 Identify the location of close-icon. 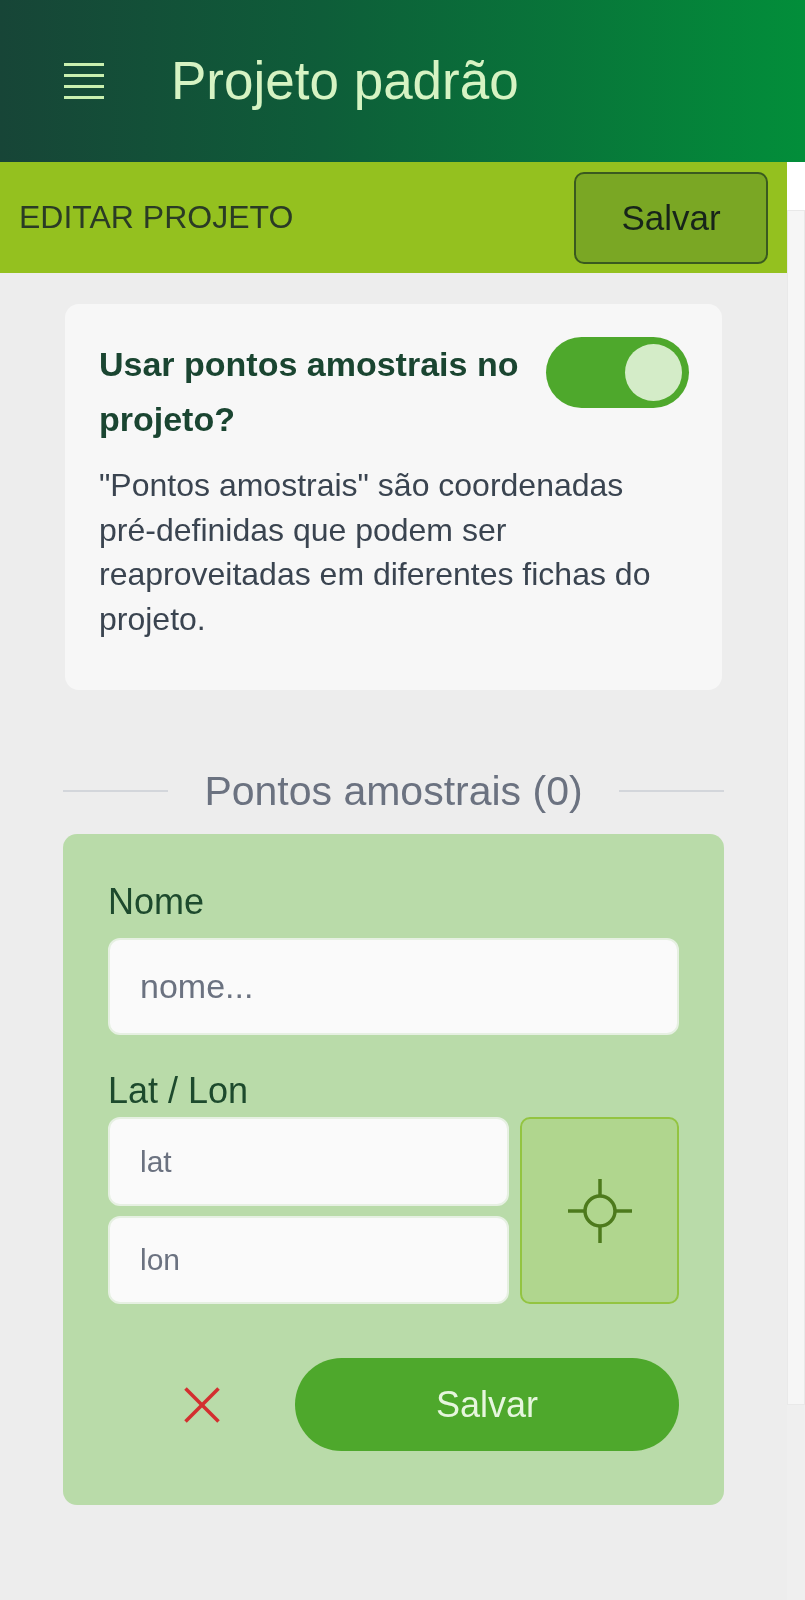
(201, 1404).